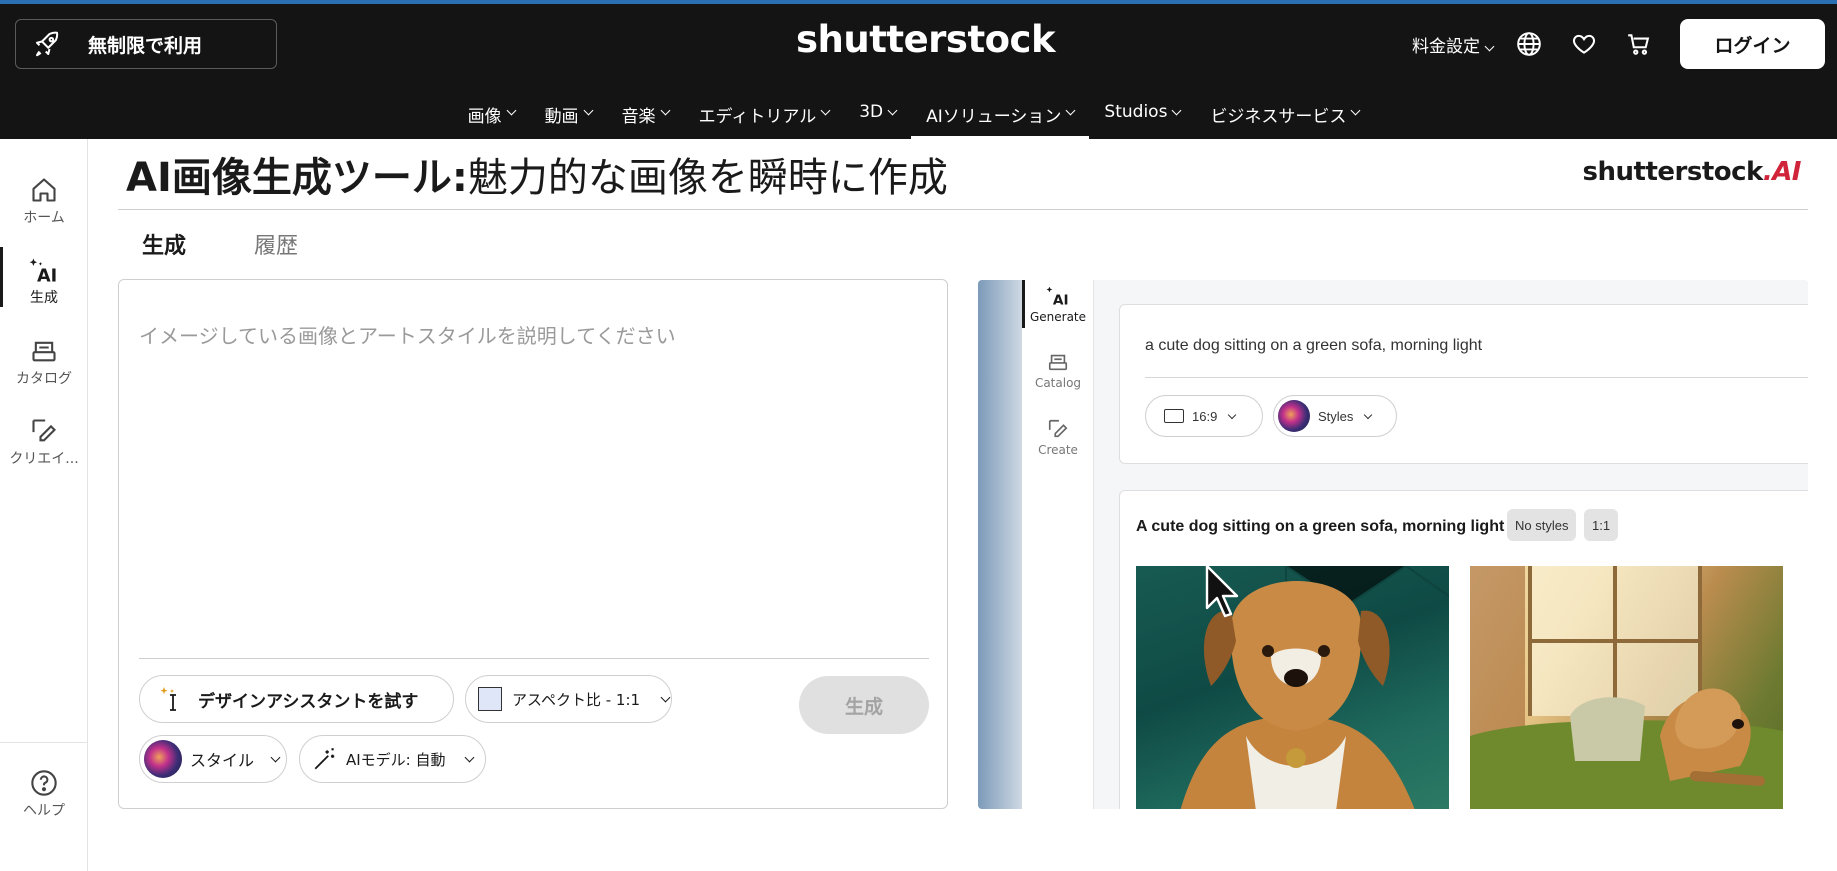 This screenshot has width=1837, height=871. I want to click on preview-backdrop, so click(1000, 544).